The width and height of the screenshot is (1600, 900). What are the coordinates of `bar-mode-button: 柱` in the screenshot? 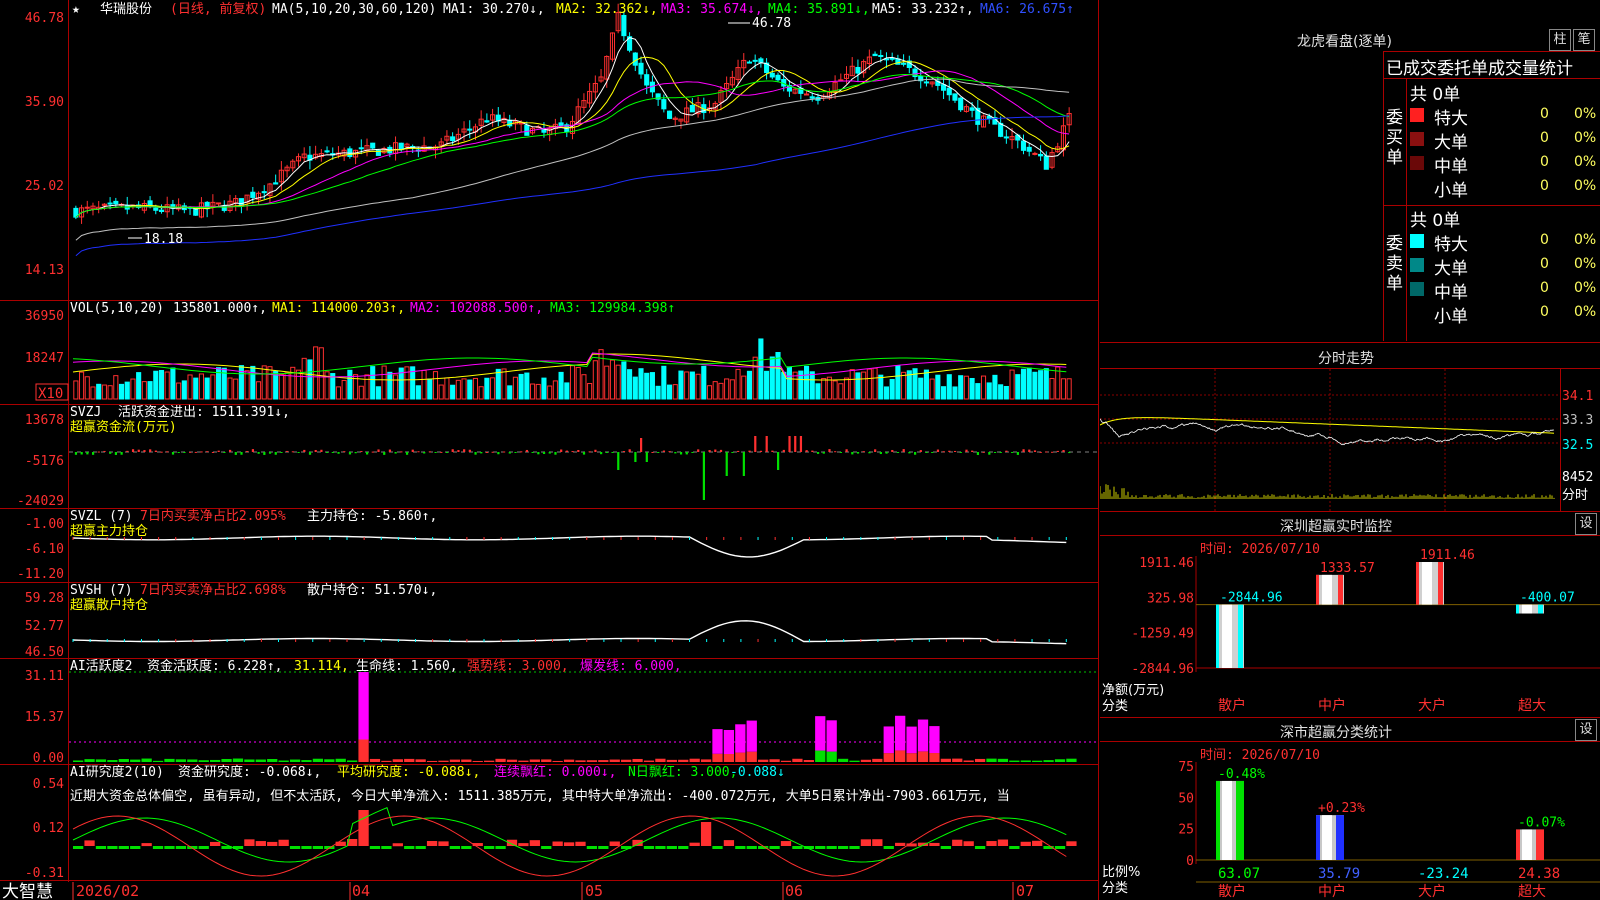 It's located at (1560, 40).